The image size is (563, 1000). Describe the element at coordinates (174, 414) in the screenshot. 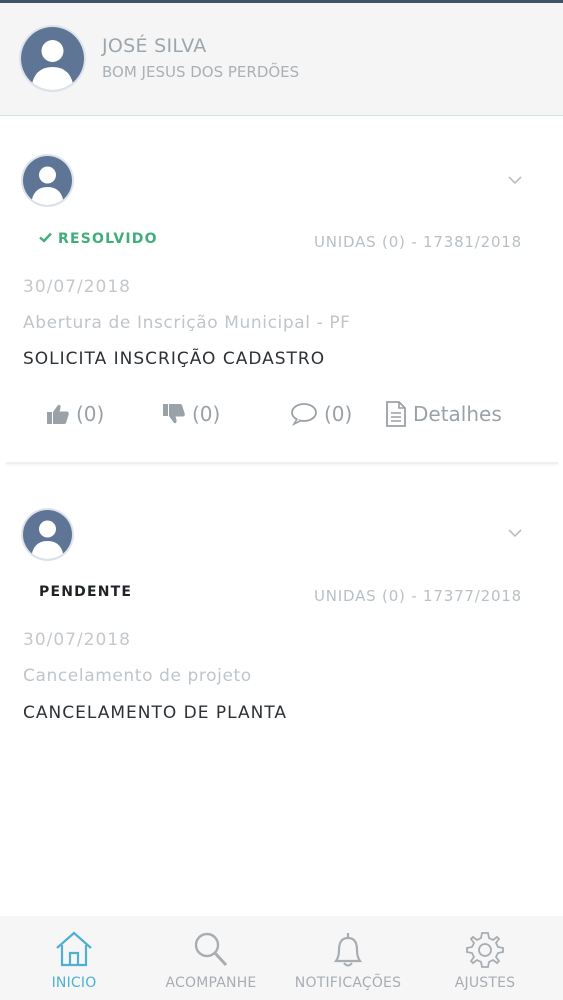

I see `thumbs-down-icon` at that location.